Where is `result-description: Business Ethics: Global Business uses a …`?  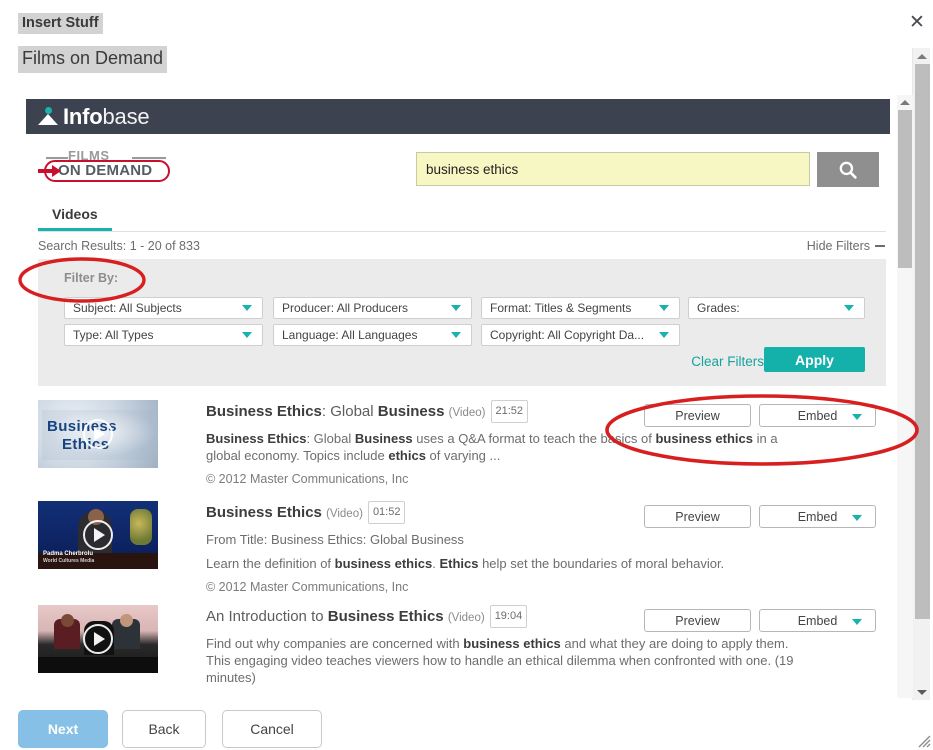
result-description: Business Ethics: Global Business uses a … is located at coordinates (492, 447).